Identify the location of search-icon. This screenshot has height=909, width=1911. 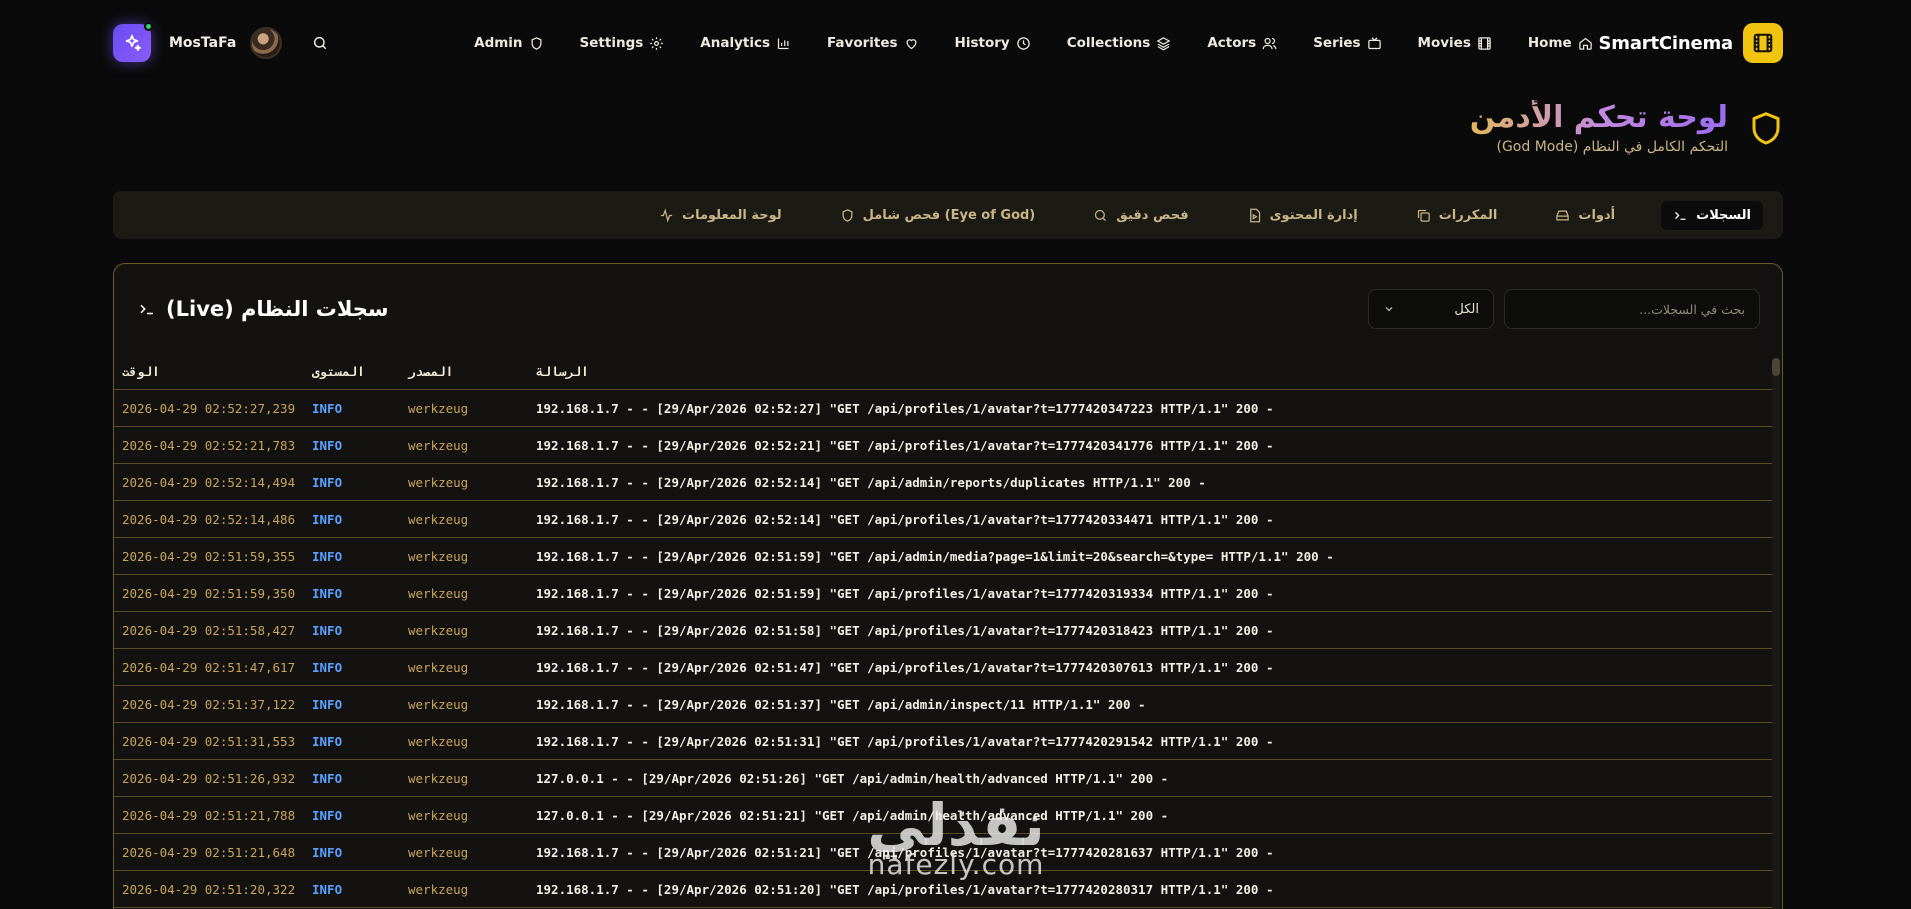
(1101, 215).